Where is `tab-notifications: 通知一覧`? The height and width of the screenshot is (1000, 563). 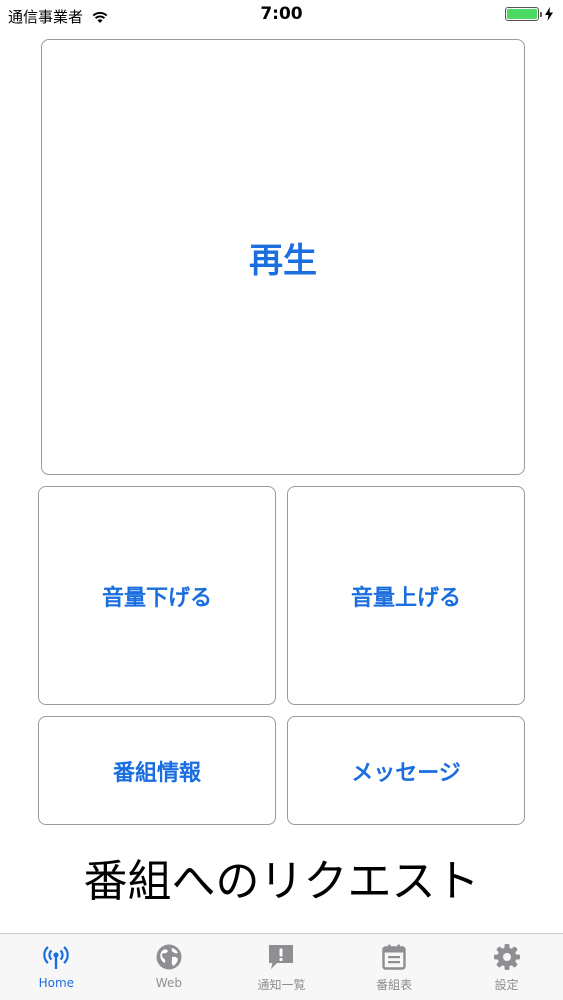
tab-notifications: 通知一覧 is located at coordinates (281, 967).